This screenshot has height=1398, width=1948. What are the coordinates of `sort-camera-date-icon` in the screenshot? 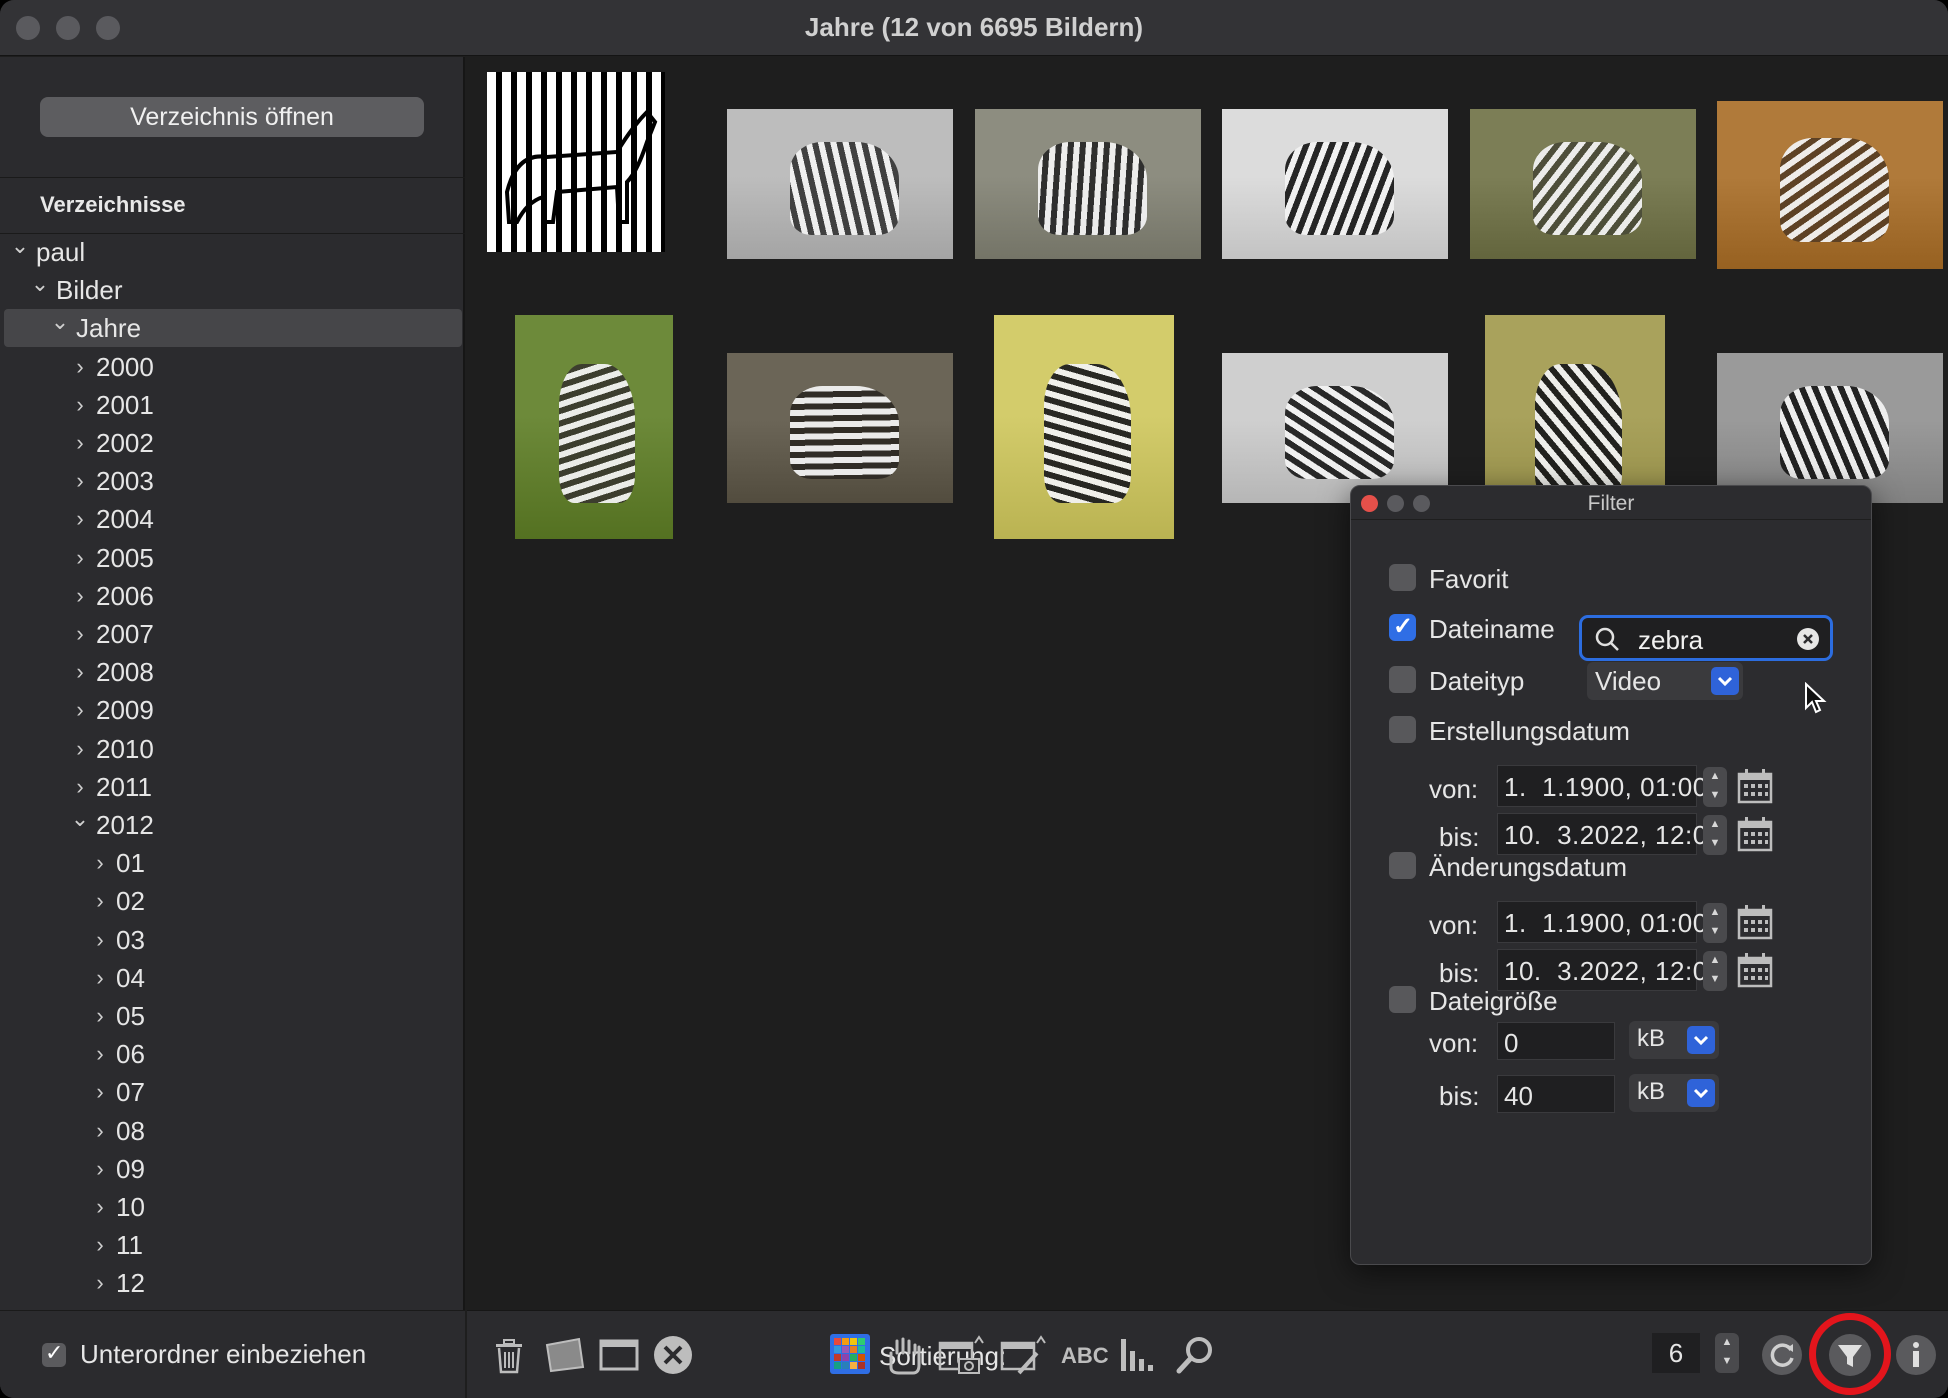 It's located at (962, 1355).